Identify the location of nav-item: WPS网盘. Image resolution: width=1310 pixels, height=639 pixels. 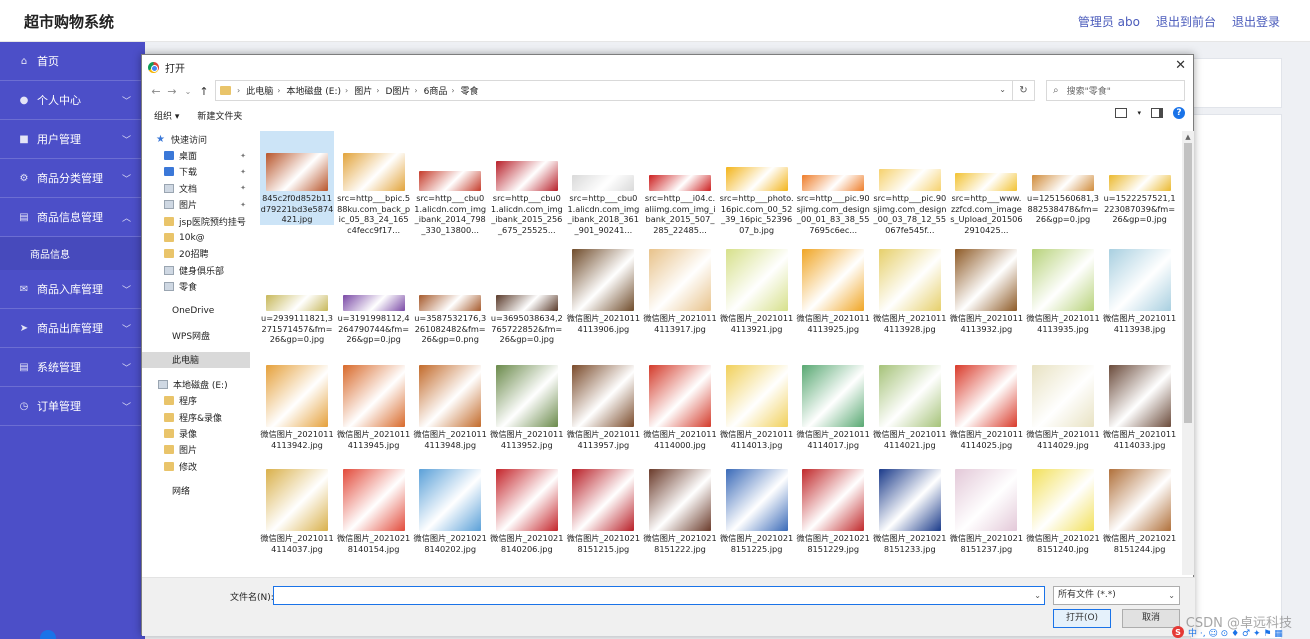
(196, 335).